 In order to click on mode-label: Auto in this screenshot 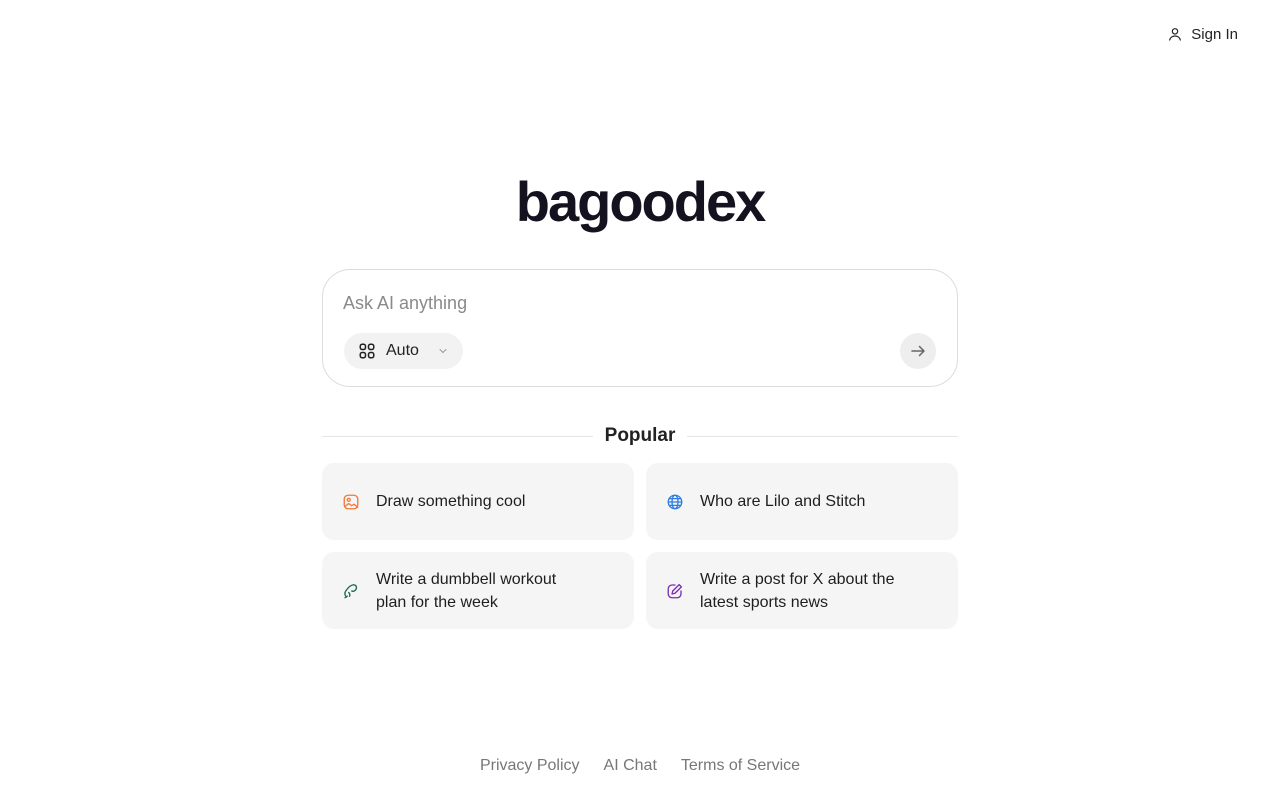, I will do `click(402, 350)`.